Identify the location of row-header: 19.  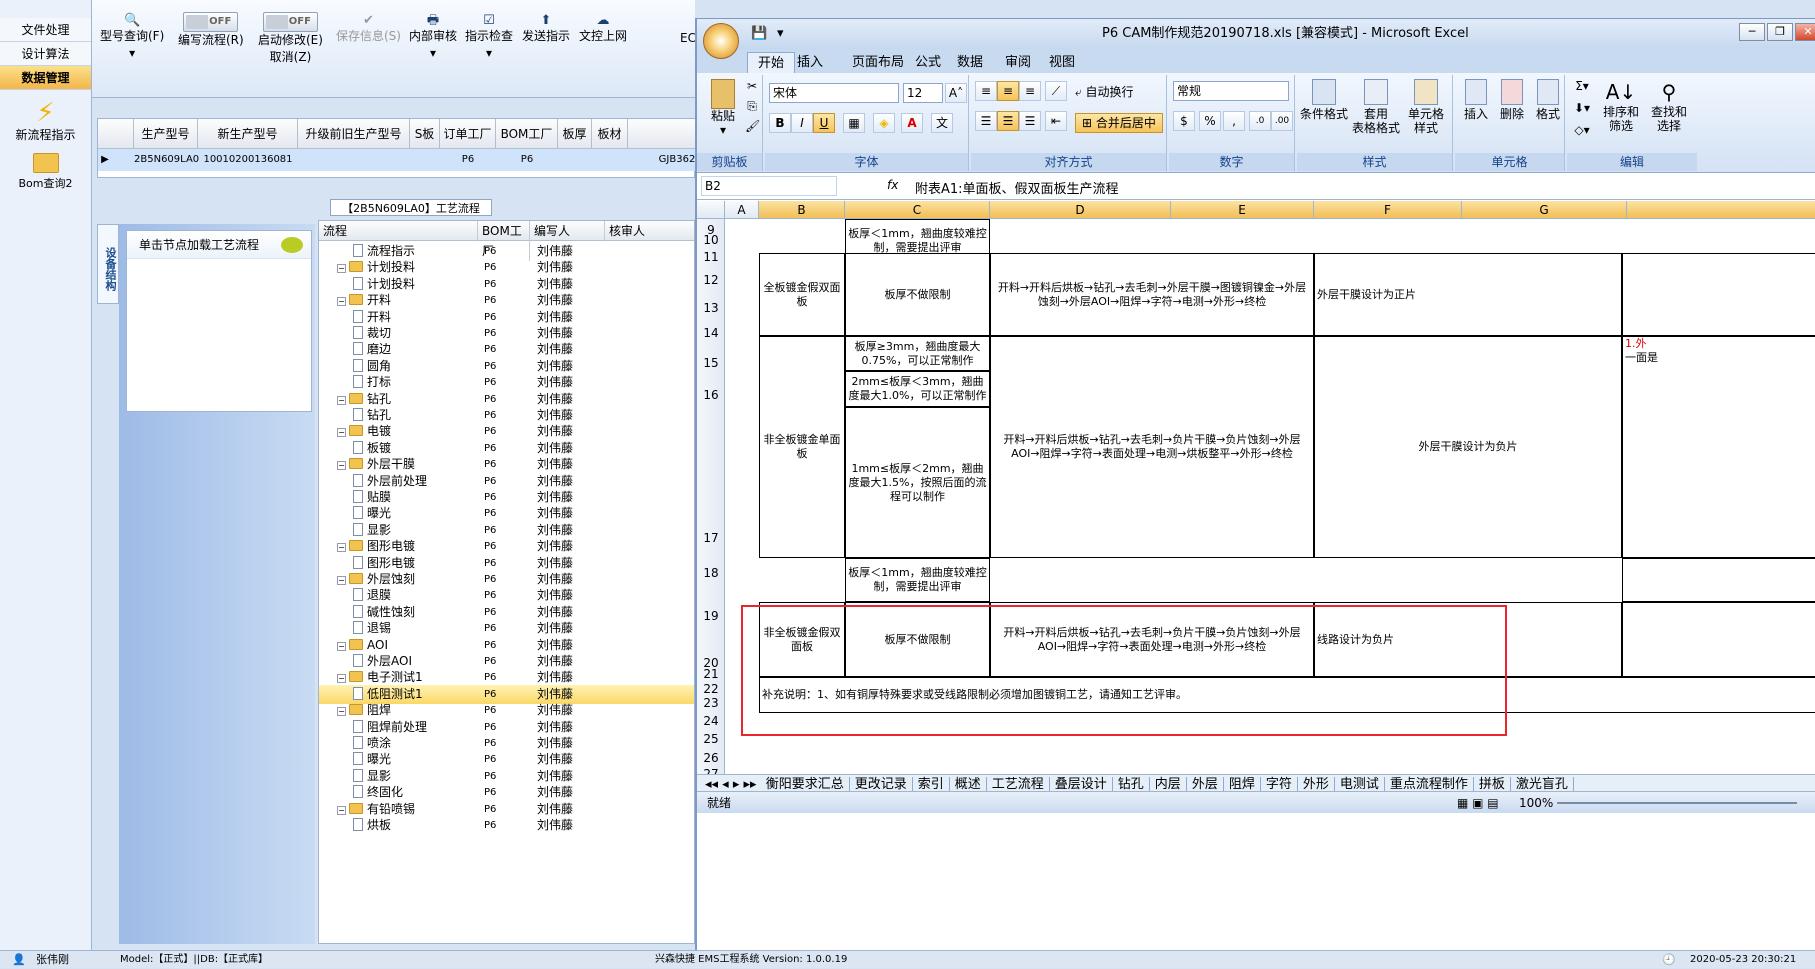
(711, 616).